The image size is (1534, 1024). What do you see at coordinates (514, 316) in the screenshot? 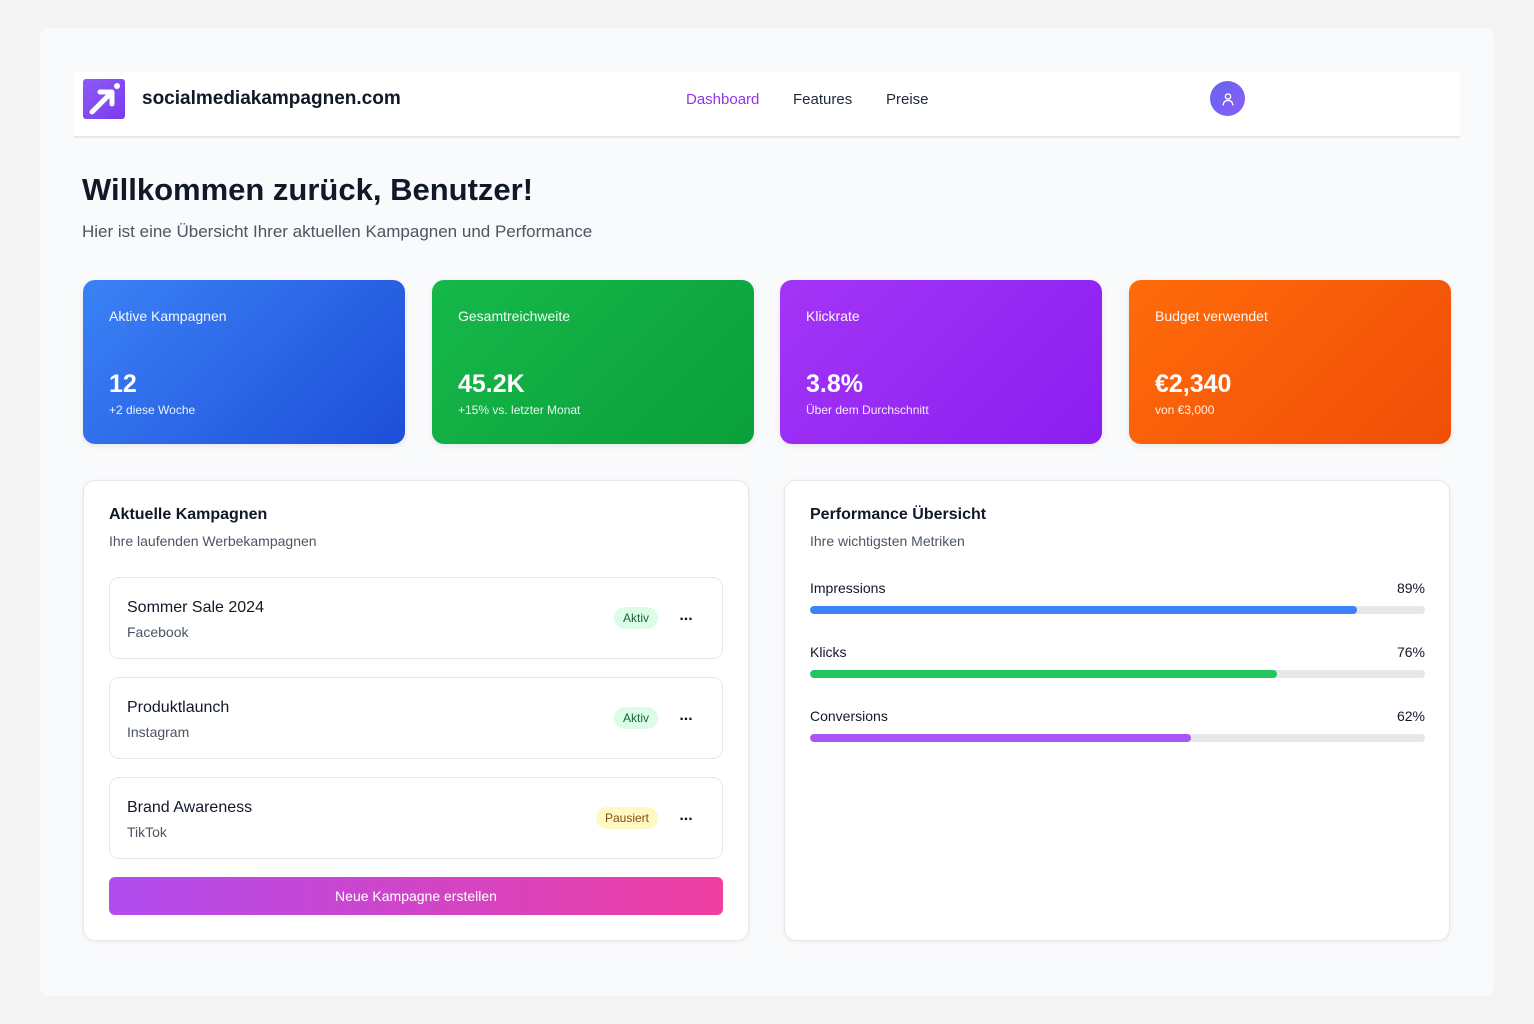
I see `stat-label: Gesamtreichweite` at bounding box center [514, 316].